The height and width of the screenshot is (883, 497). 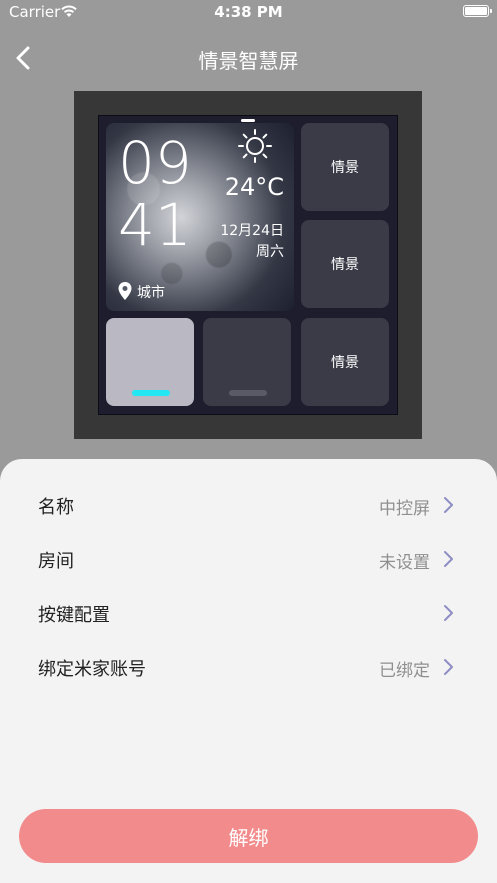 I want to click on scene-tile-2: 情景, so click(x=345, y=264).